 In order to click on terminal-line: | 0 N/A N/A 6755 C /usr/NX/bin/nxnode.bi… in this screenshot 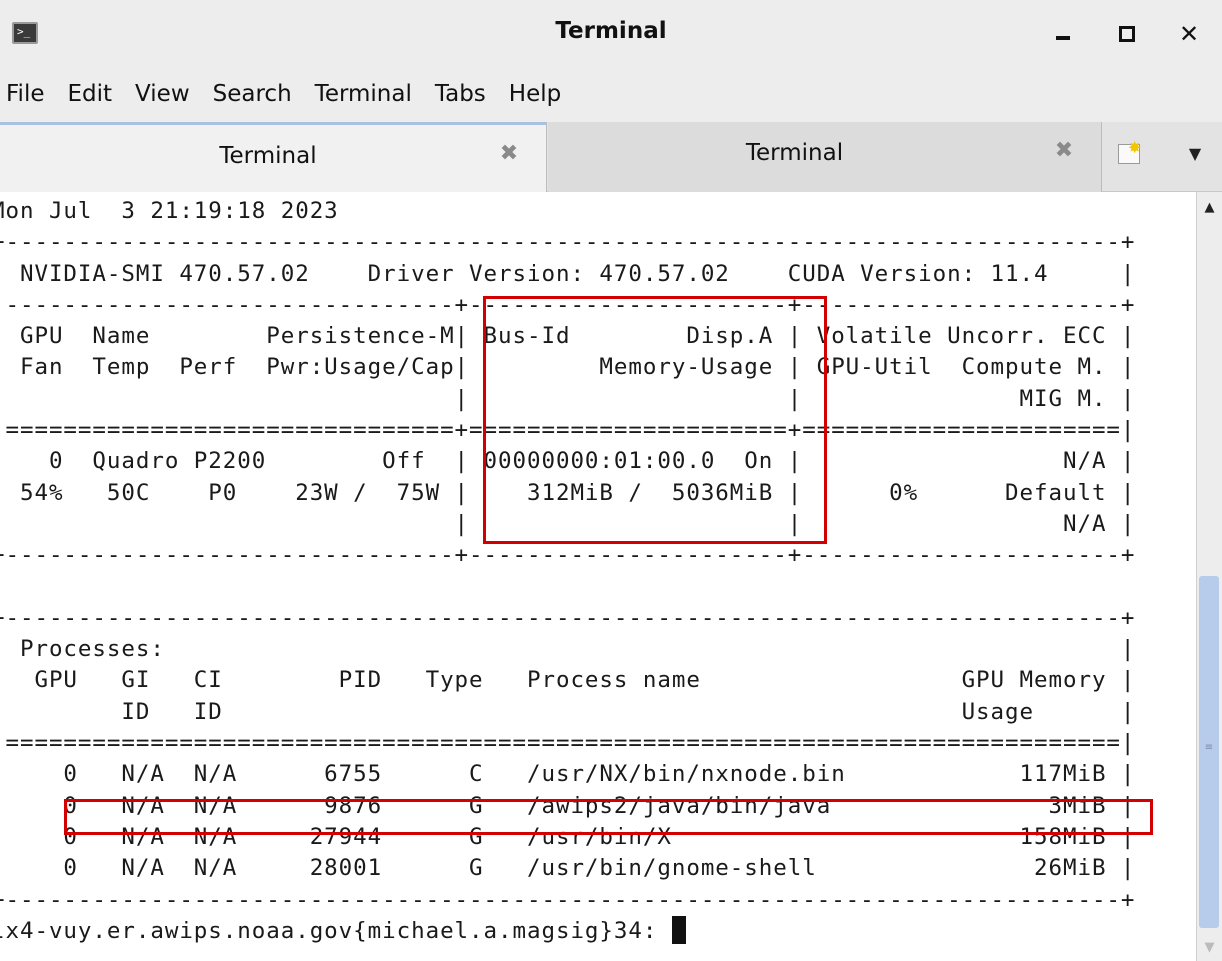, I will do `click(568, 774)`.